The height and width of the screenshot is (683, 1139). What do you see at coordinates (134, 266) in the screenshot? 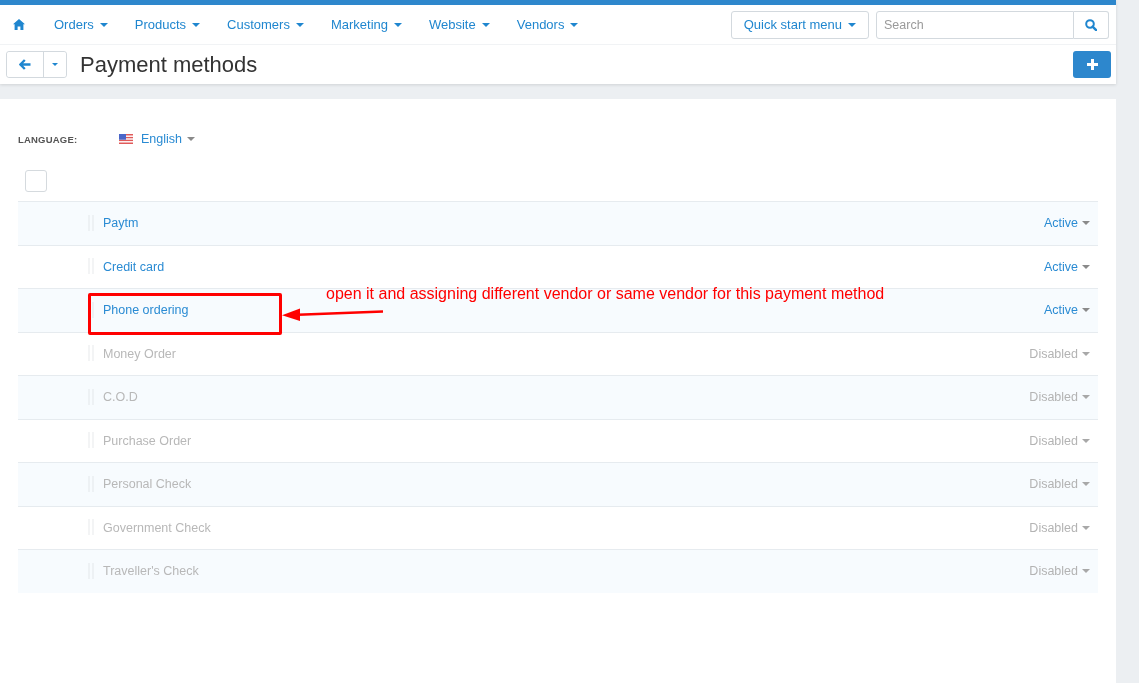
I see `payment-method-link: Credit card` at bounding box center [134, 266].